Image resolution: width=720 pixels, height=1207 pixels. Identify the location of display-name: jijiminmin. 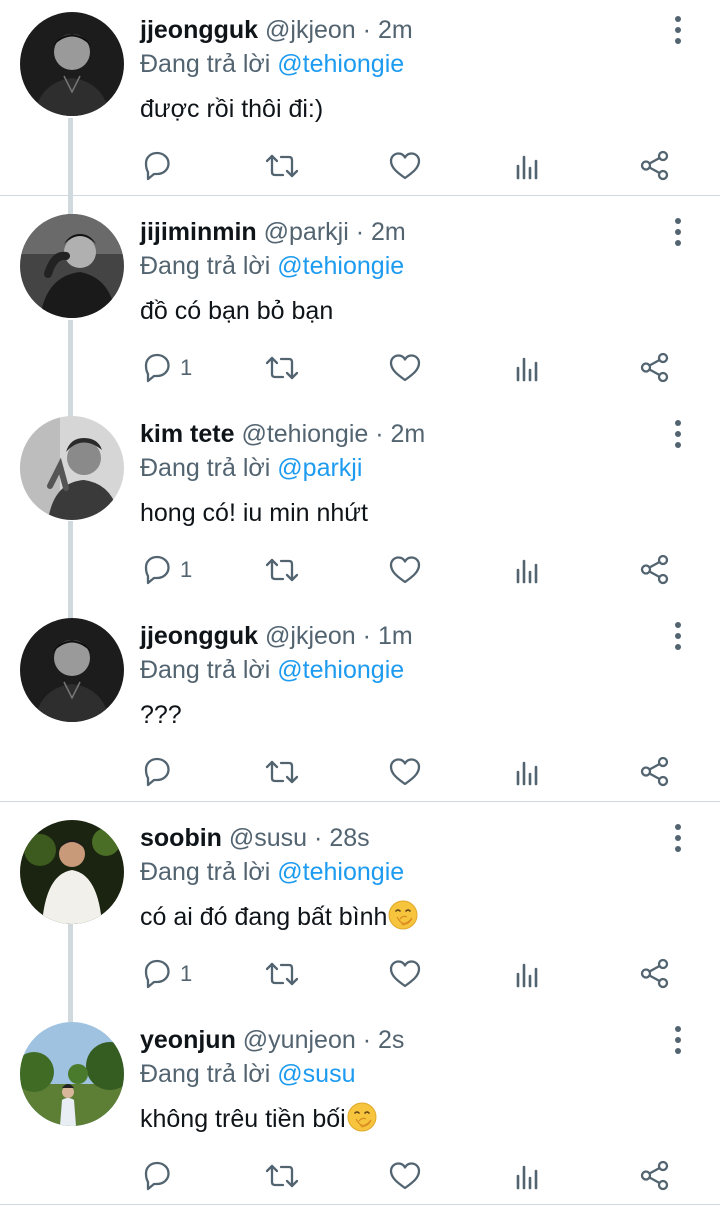
(198, 232).